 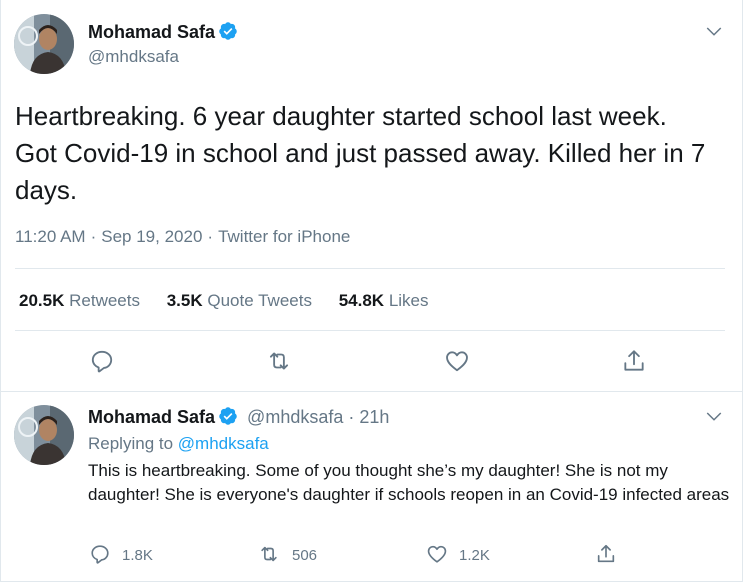 I want to click on reply-author-name: Mohamad Safa, so click(x=151, y=417).